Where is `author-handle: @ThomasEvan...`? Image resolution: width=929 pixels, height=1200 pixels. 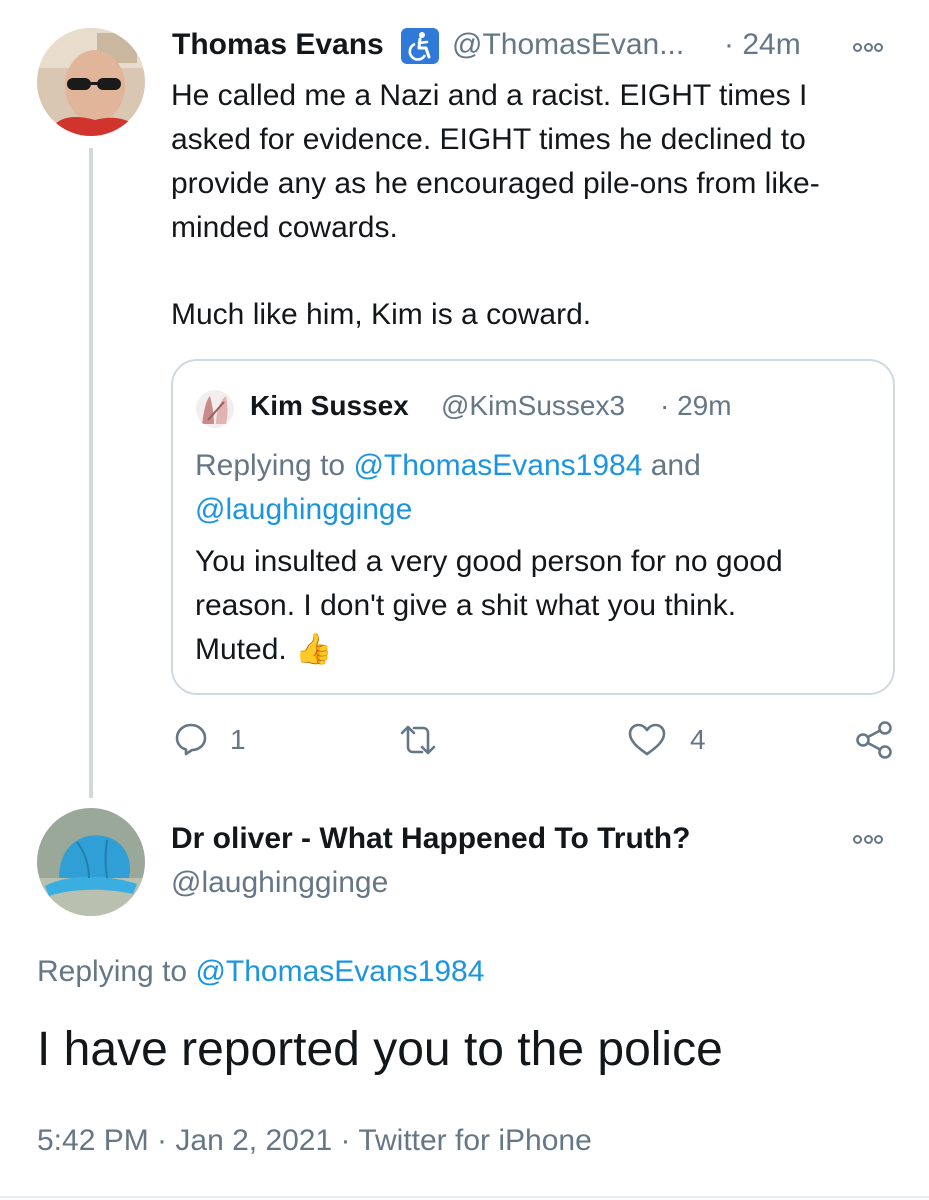 author-handle: @ThomasEvan... is located at coordinates (568, 45).